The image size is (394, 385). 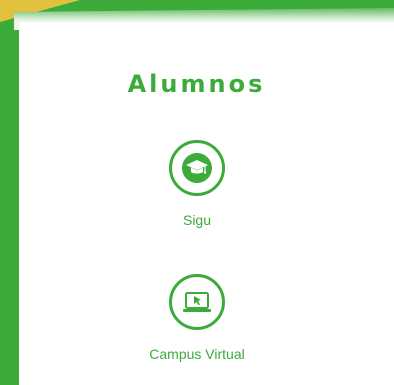 What do you see at coordinates (197, 302) in the screenshot?
I see `laptop-cursor-icon` at bounding box center [197, 302].